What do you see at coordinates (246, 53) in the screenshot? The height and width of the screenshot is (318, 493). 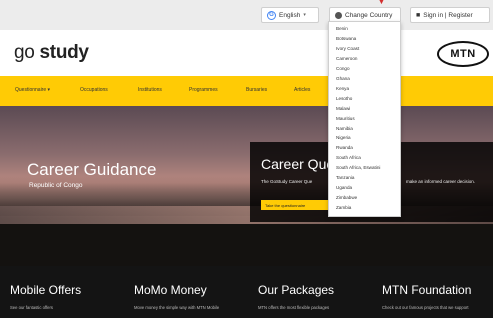 I see `site-header: go study MTN` at bounding box center [246, 53].